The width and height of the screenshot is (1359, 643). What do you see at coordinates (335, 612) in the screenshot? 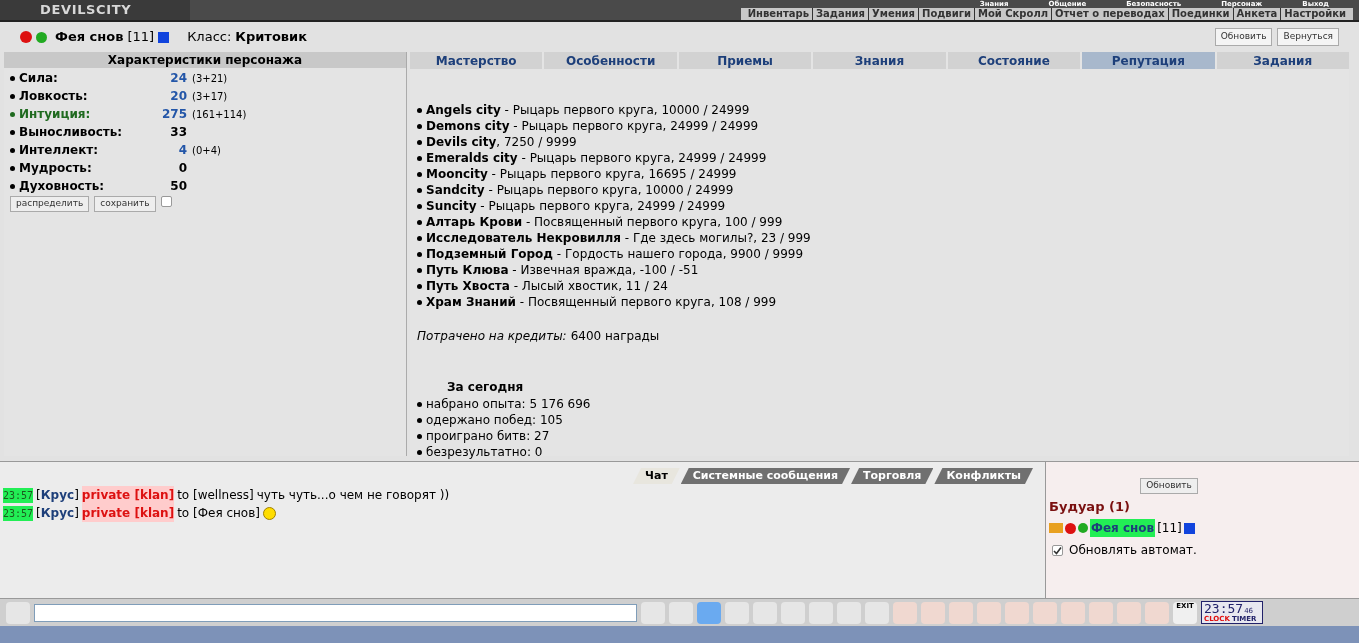
I see `chat-input` at bounding box center [335, 612].